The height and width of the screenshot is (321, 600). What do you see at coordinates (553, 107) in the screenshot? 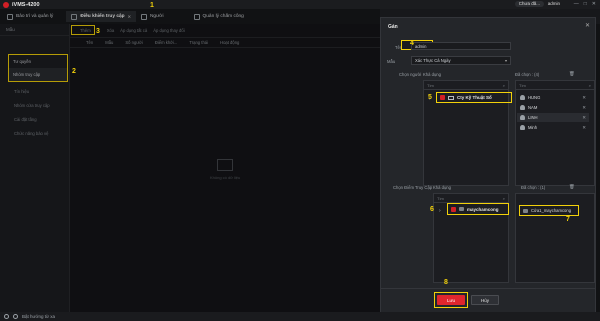
I see `selected-person-item: NAM ✕` at bounding box center [553, 107].